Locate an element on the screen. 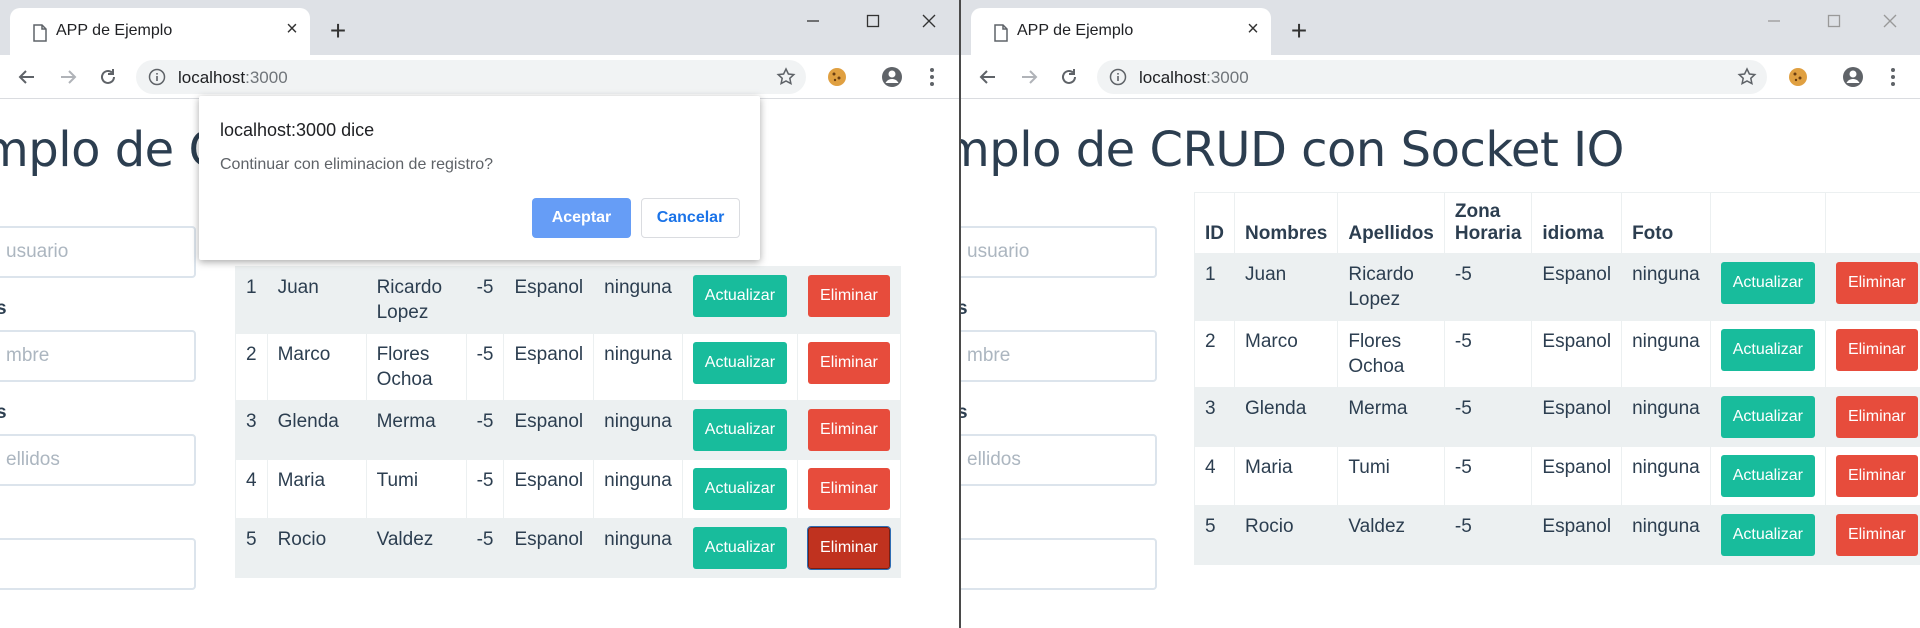 Image resolution: width=1920 pixels, height=628 pixels. cell-id: 3 is located at coordinates (251, 430).